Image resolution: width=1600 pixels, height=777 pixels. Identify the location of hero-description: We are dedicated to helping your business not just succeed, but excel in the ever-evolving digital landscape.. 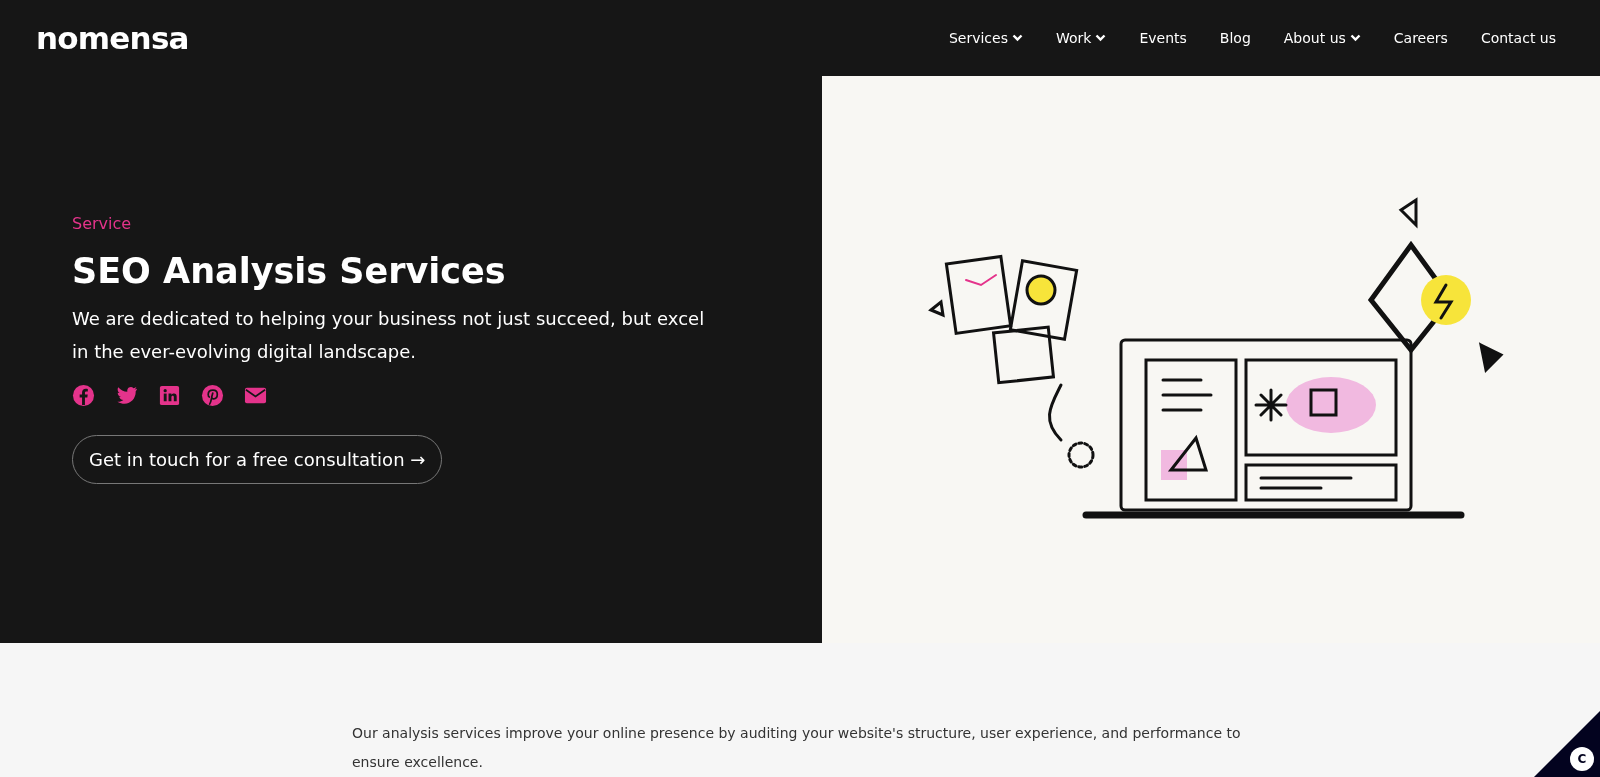
(389, 335).